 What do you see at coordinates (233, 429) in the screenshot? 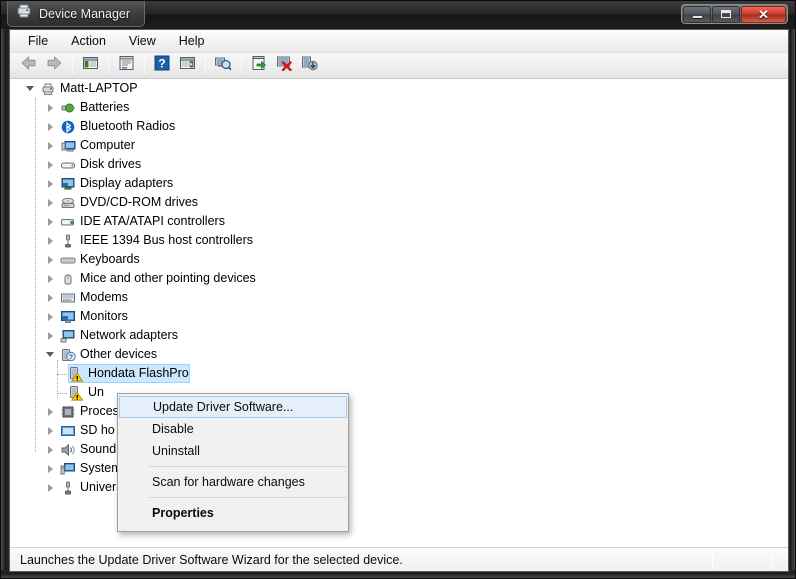
I see `ctx-disable: Disable` at bounding box center [233, 429].